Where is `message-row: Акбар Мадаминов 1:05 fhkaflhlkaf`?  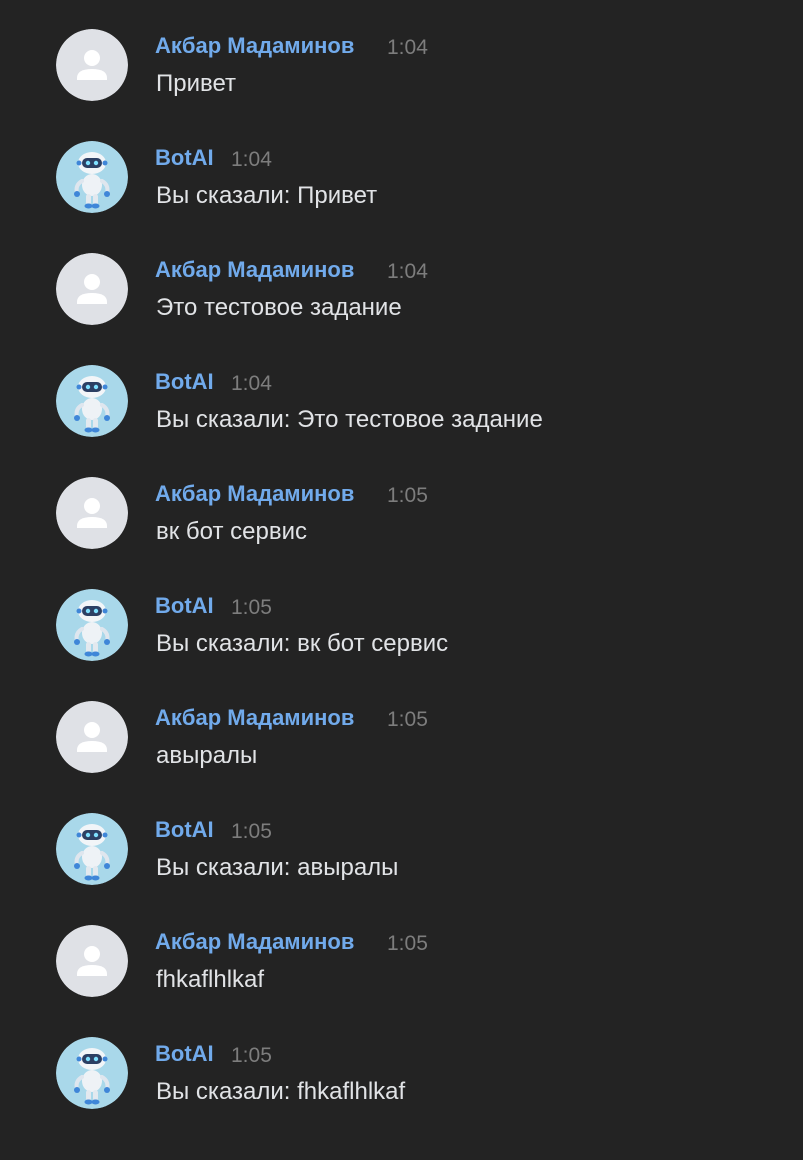 message-row: Акбар Мадаминов 1:05 fhkaflhlkaf is located at coordinates (401, 946).